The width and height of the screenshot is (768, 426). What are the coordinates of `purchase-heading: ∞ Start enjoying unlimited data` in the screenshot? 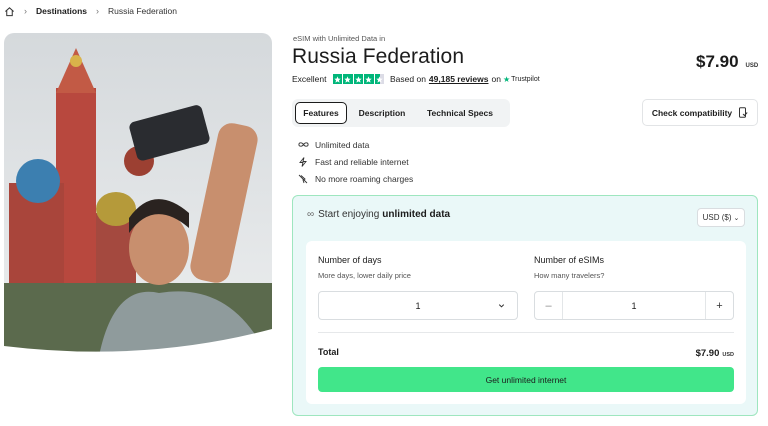 It's located at (378, 214).